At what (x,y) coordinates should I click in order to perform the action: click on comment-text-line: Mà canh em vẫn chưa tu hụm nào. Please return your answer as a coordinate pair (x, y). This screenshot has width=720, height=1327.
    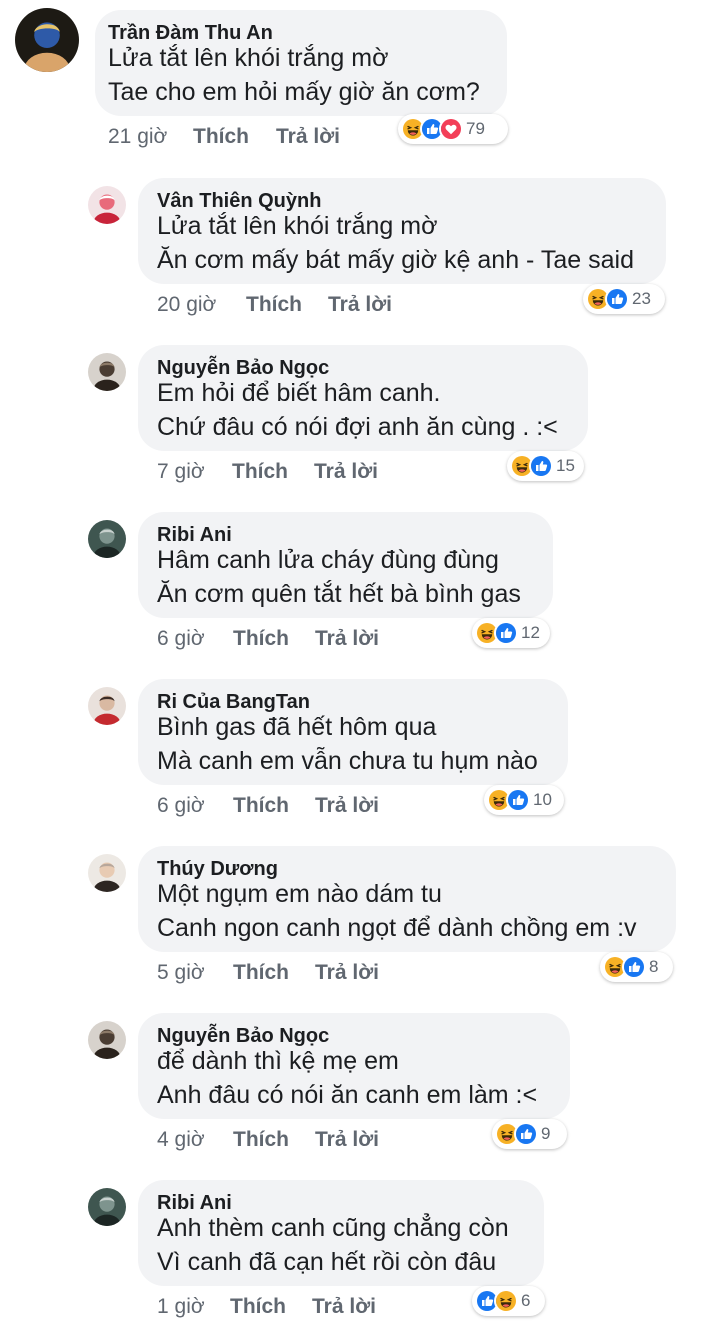
    Looking at the image, I should click on (347, 761).